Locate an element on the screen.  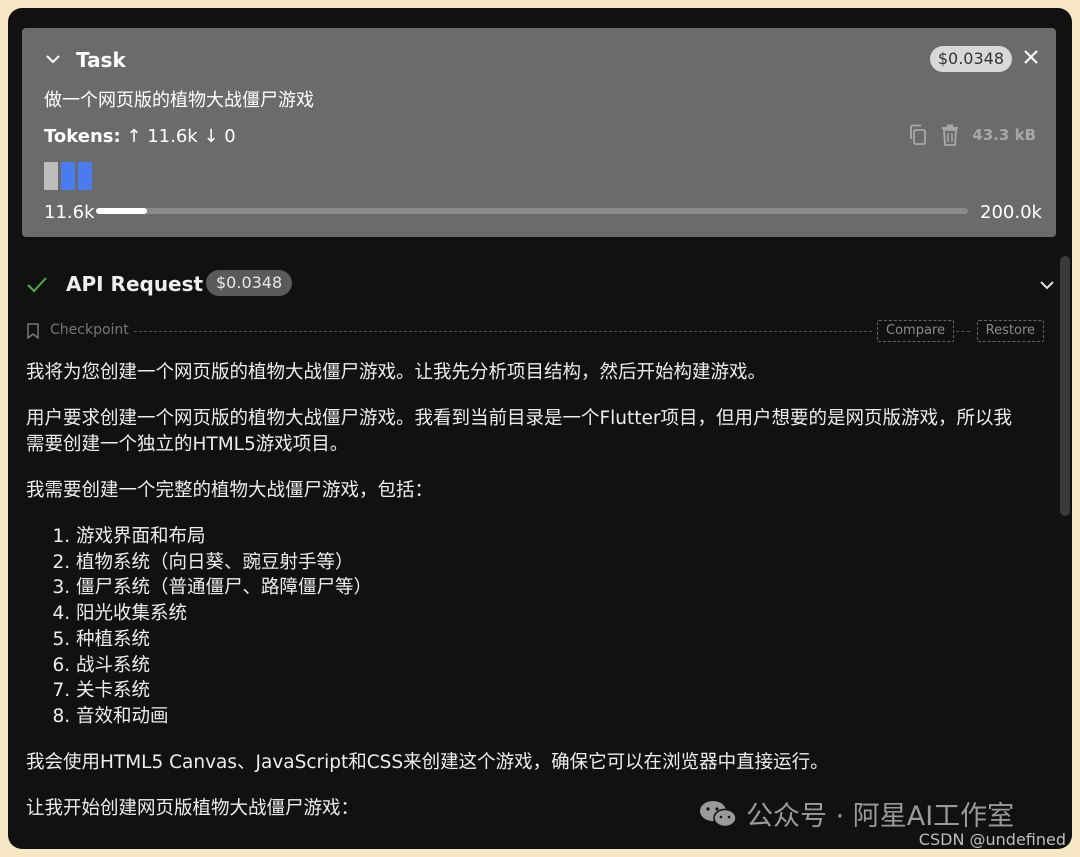
csdn-watermark: CSDN @undefined is located at coordinates (992, 839).